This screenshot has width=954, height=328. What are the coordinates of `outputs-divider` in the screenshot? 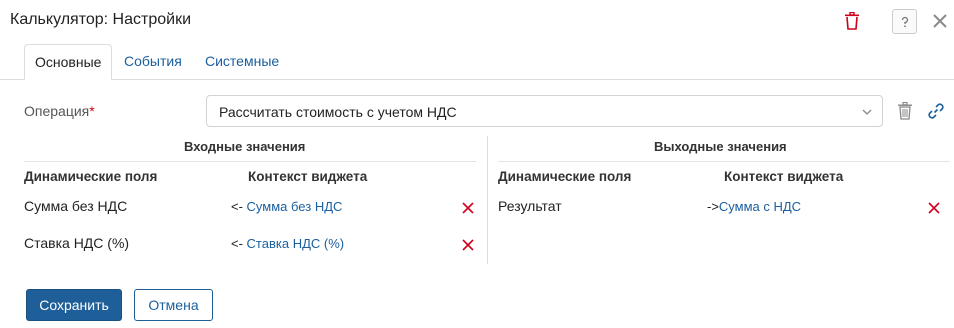 It's located at (724, 161).